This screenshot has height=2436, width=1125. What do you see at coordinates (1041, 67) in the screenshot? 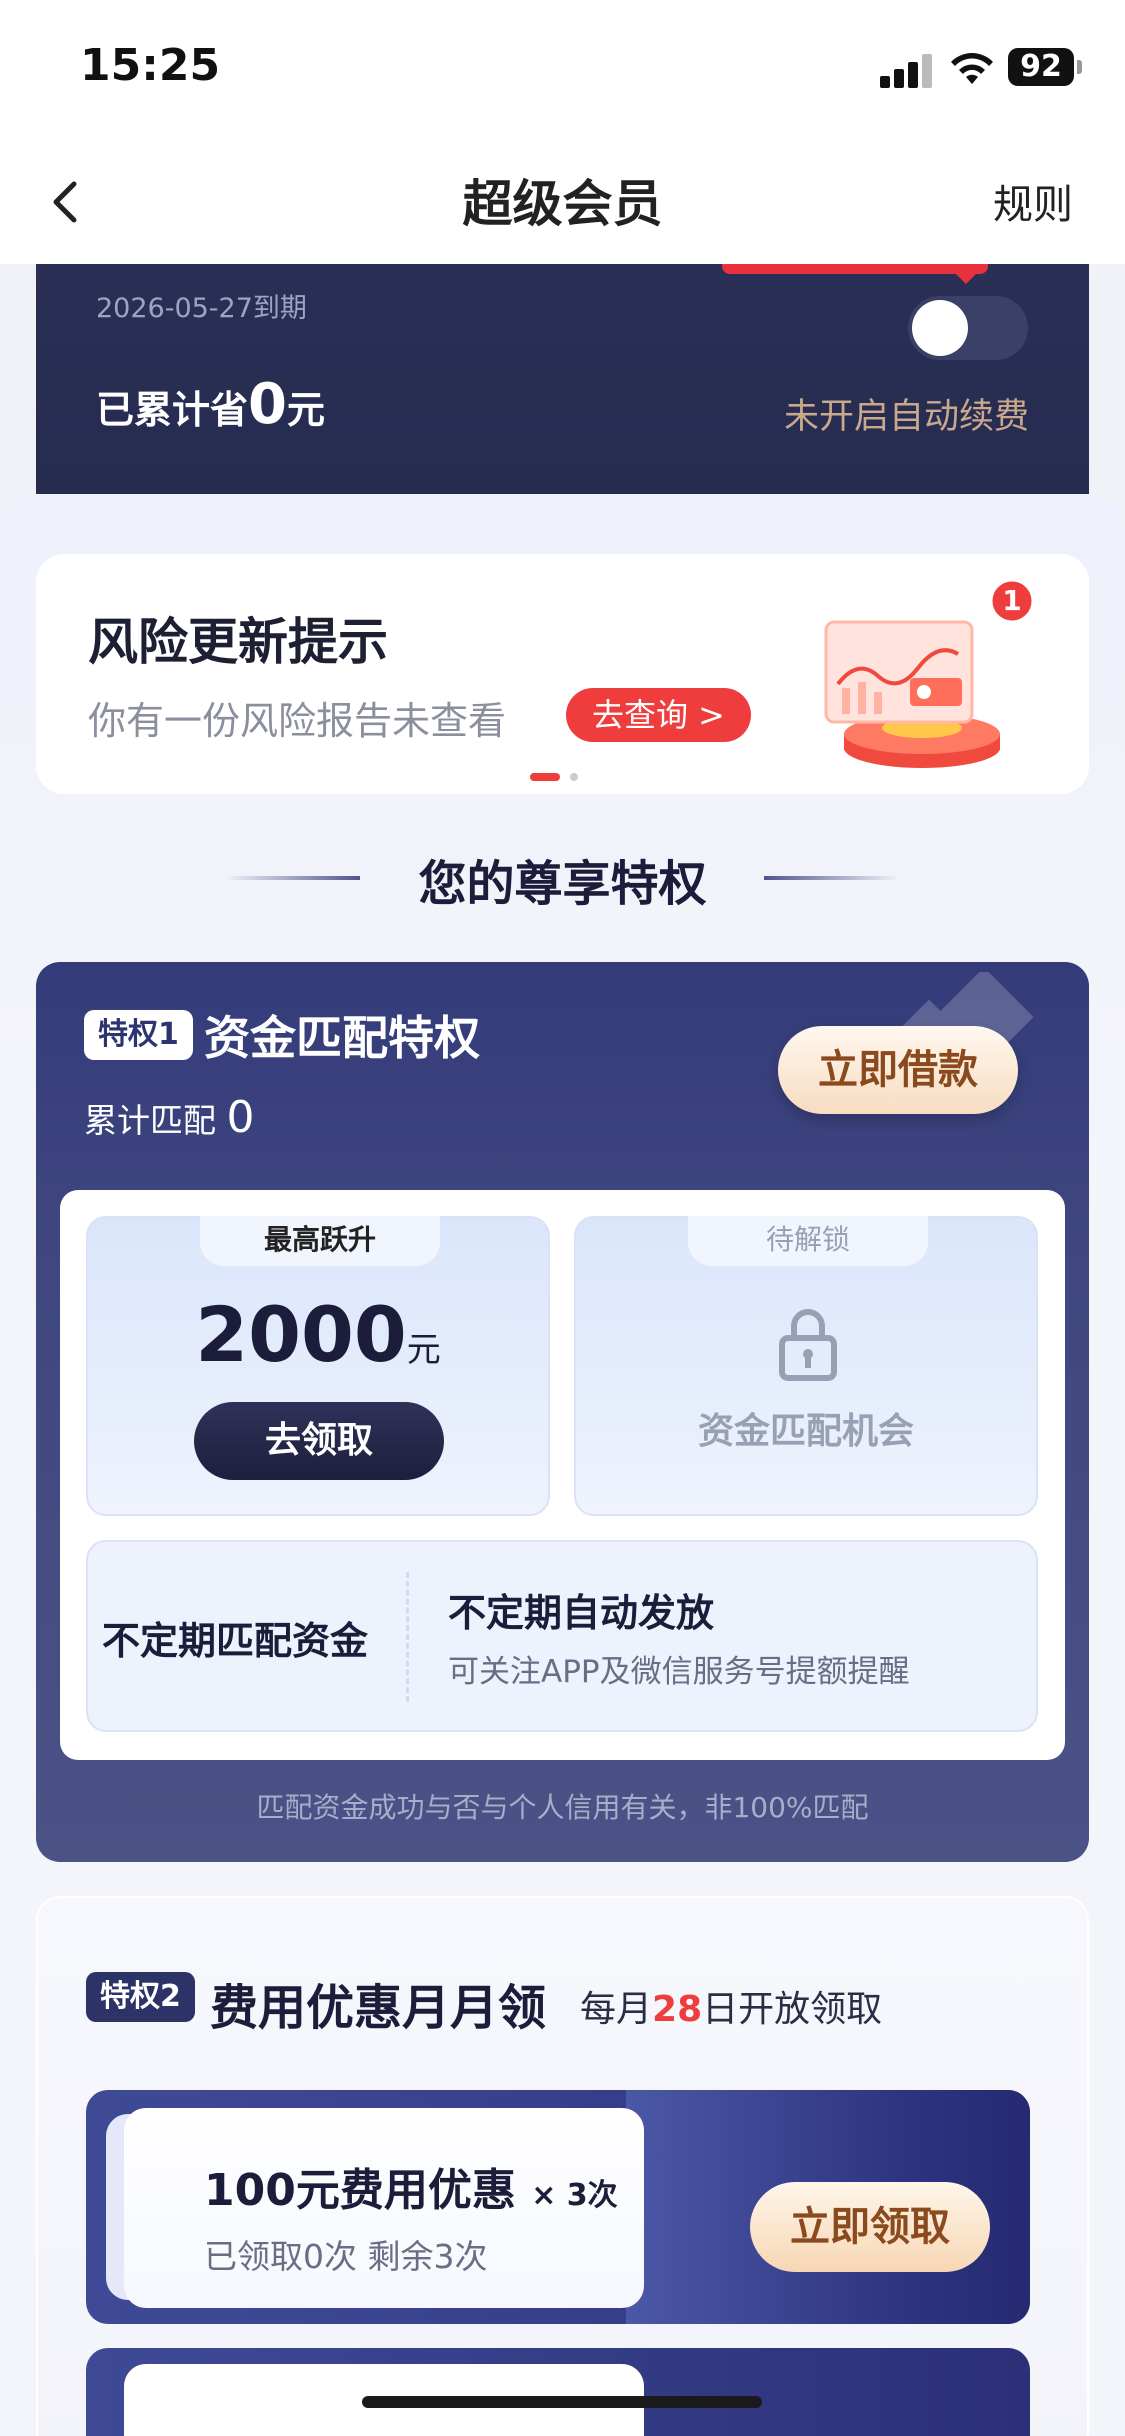
I see `battery-icon: 92` at bounding box center [1041, 67].